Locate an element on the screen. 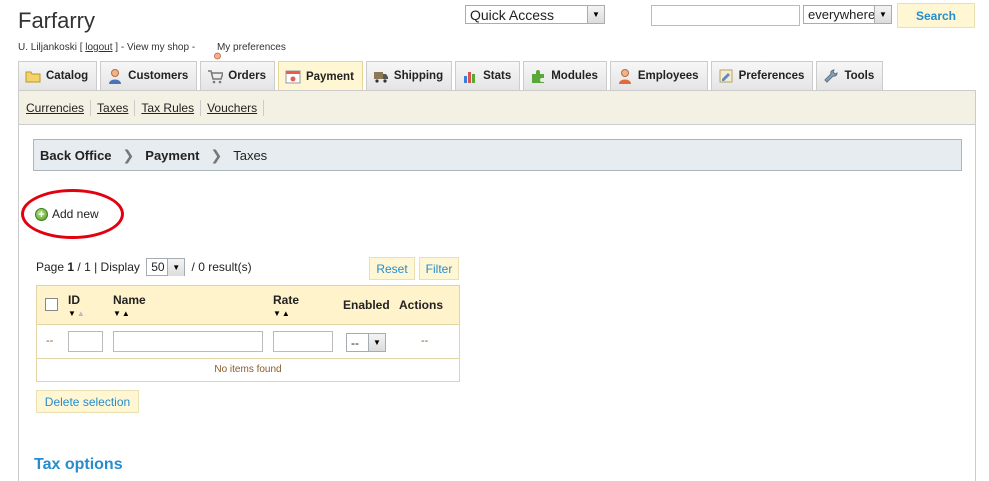 This screenshot has width=989, height=481. tab-customers: Customers is located at coordinates (149, 75).